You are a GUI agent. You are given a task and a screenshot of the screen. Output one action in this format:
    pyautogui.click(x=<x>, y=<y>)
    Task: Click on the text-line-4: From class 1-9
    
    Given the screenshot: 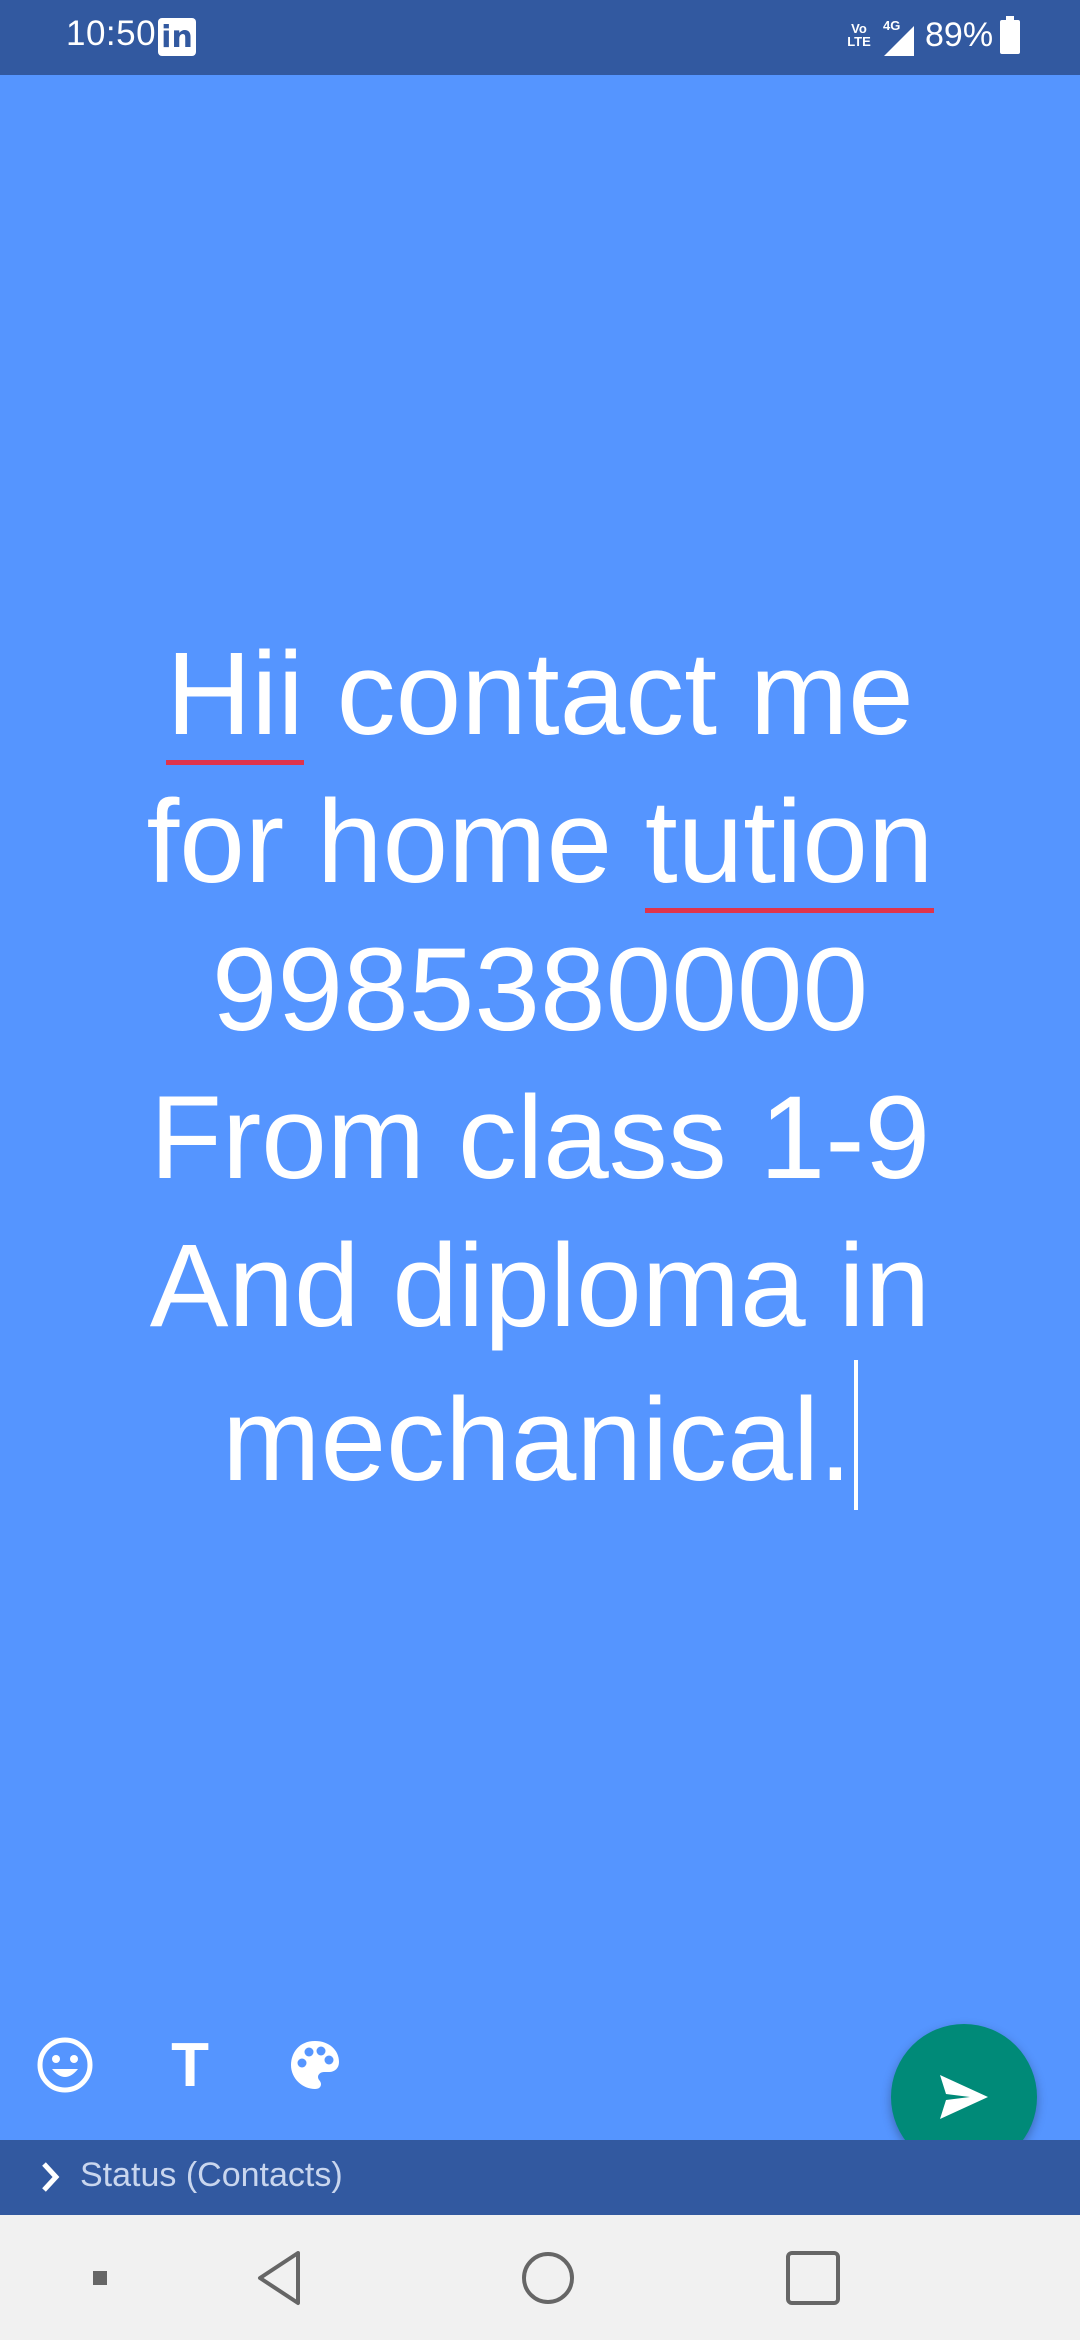 What is the action you would take?
    pyautogui.click(x=540, y=1138)
    